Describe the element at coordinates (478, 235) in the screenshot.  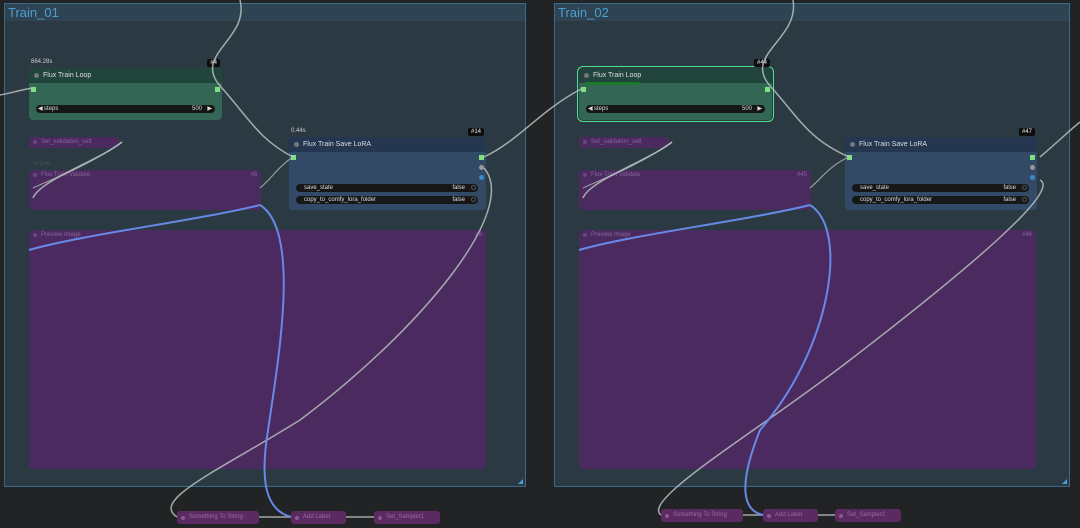
I see `node-id-badge: #9` at that location.